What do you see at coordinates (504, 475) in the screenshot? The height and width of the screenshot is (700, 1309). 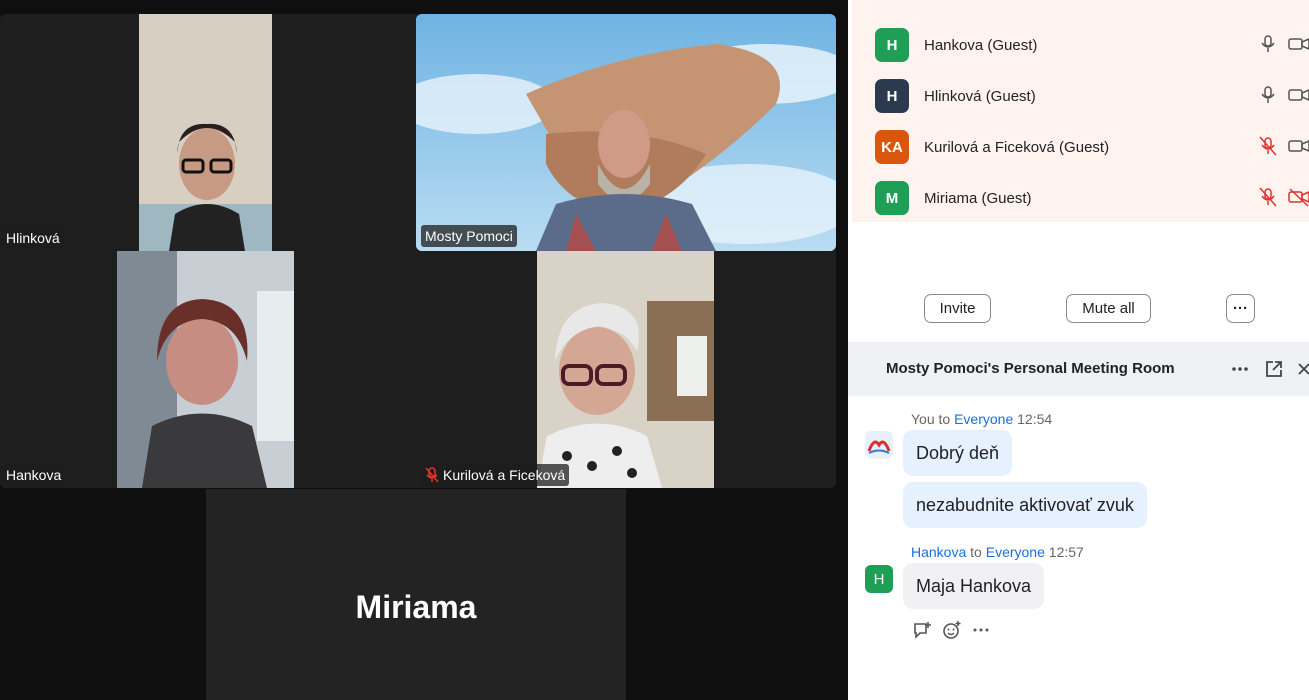 I see `participant-name: Kurilová a Ficeková` at bounding box center [504, 475].